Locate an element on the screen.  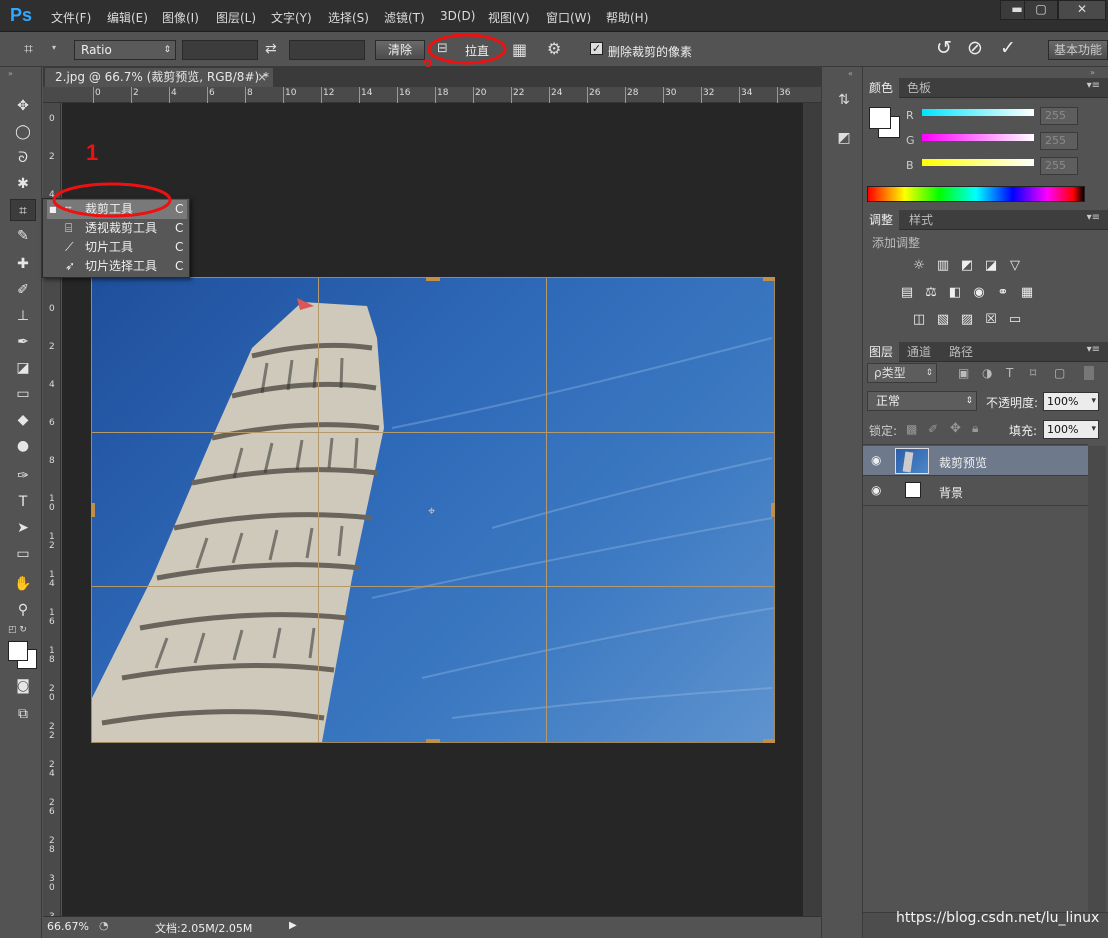
blend-mode-select: 正常 ⇕ is located at coordinates (922, 401).